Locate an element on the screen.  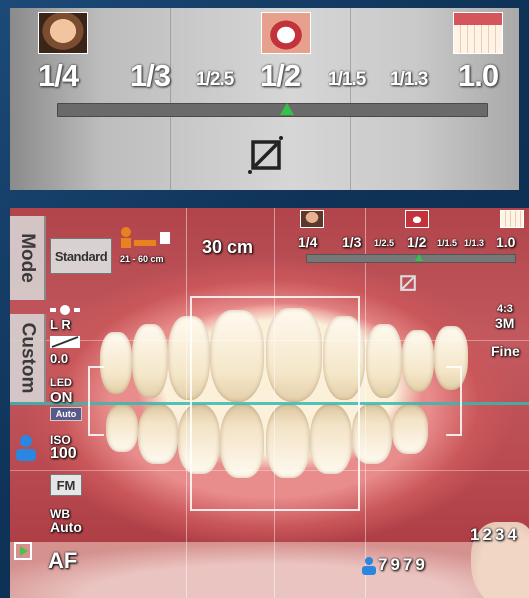
patient-id-icon is located at coordinates (369, 566).